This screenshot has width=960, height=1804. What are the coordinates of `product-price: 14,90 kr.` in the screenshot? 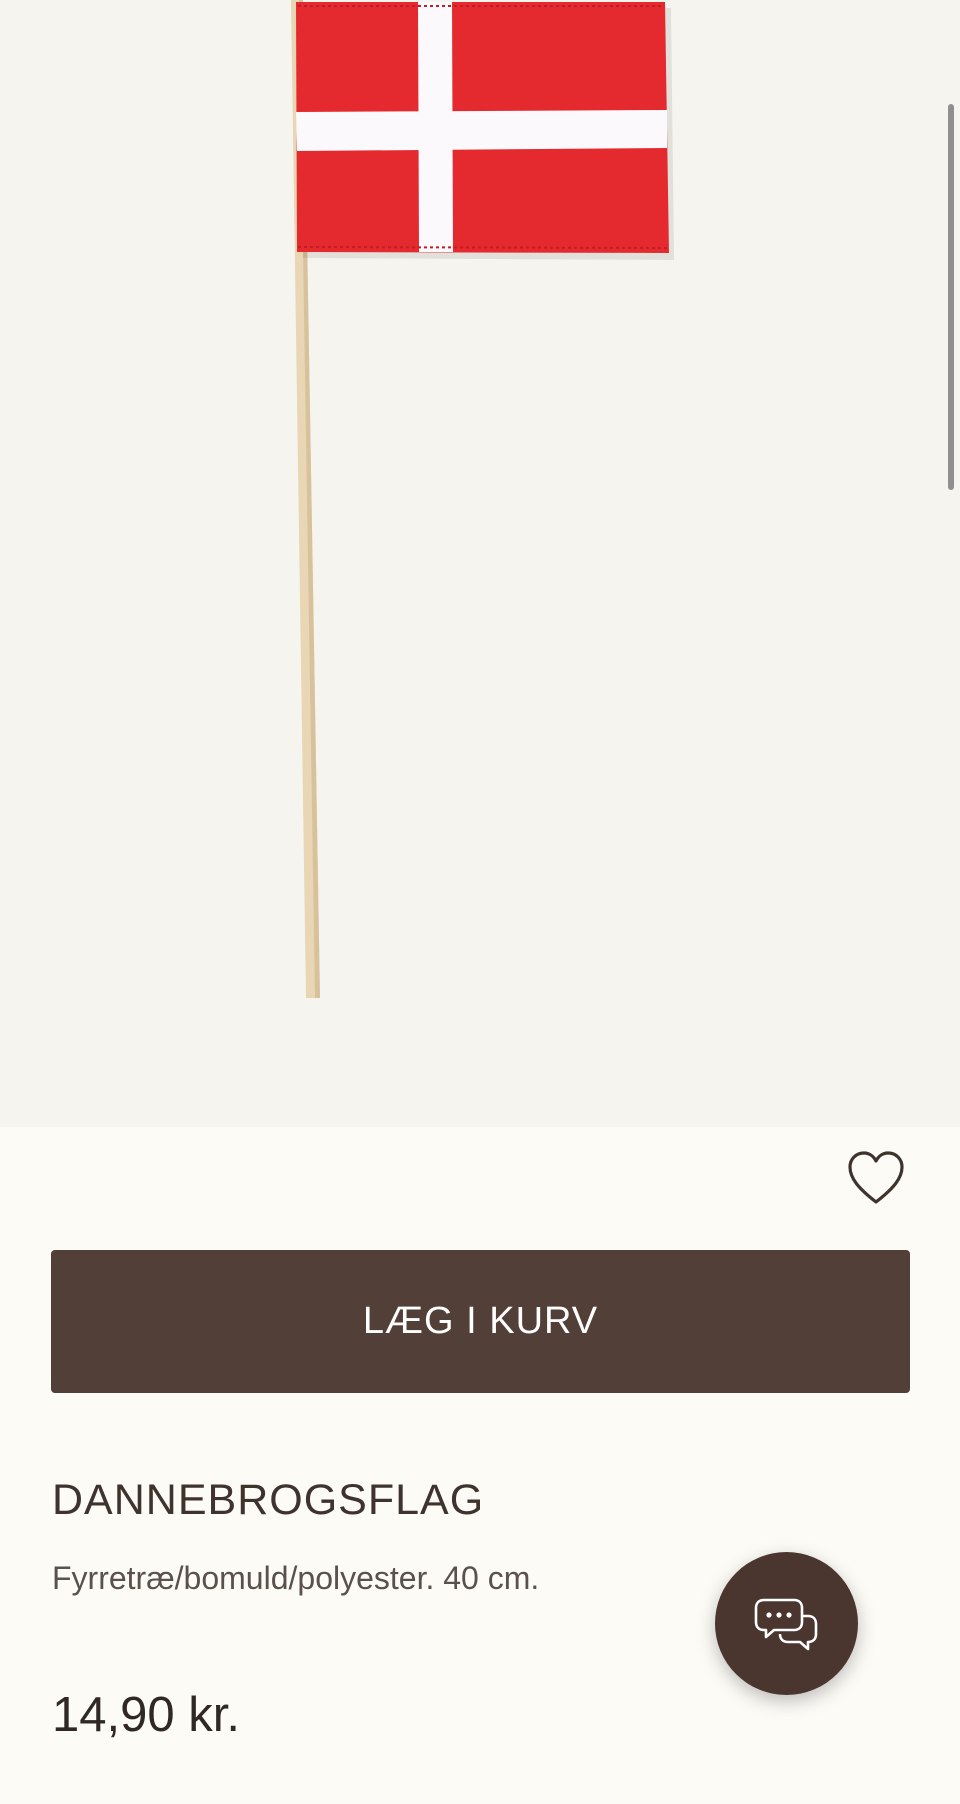 It's located at (146, 1715).